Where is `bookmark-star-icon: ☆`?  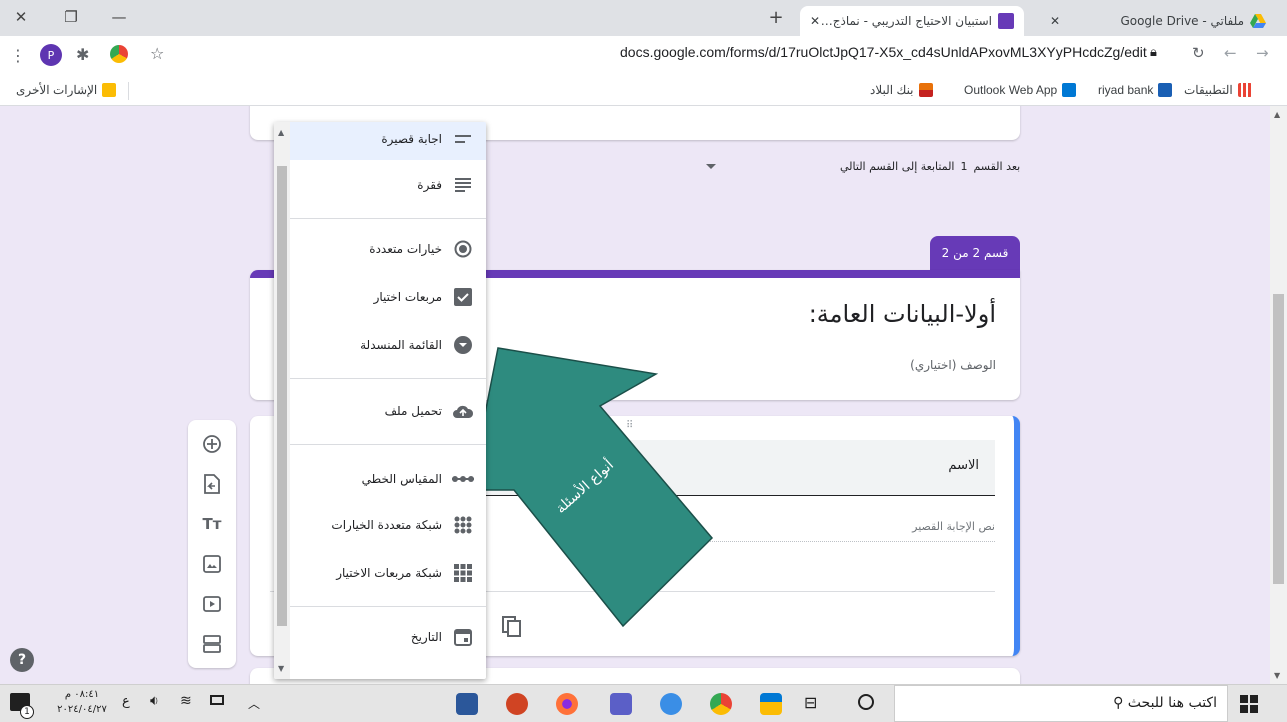
bookmark-star-icon: ☆ is located at coordinates (157, 53).